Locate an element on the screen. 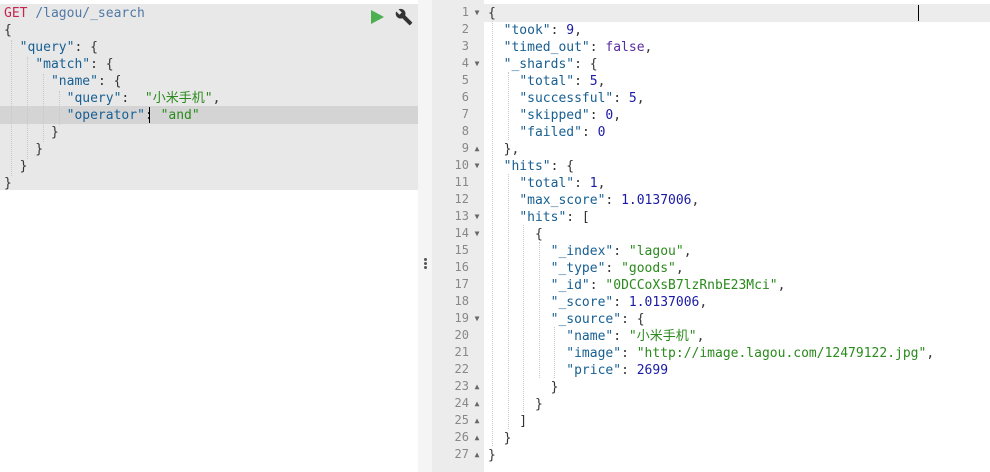 This screenshot has height=472, width=990. response-code-line: "_source": { is located at coordinates (566, 319).